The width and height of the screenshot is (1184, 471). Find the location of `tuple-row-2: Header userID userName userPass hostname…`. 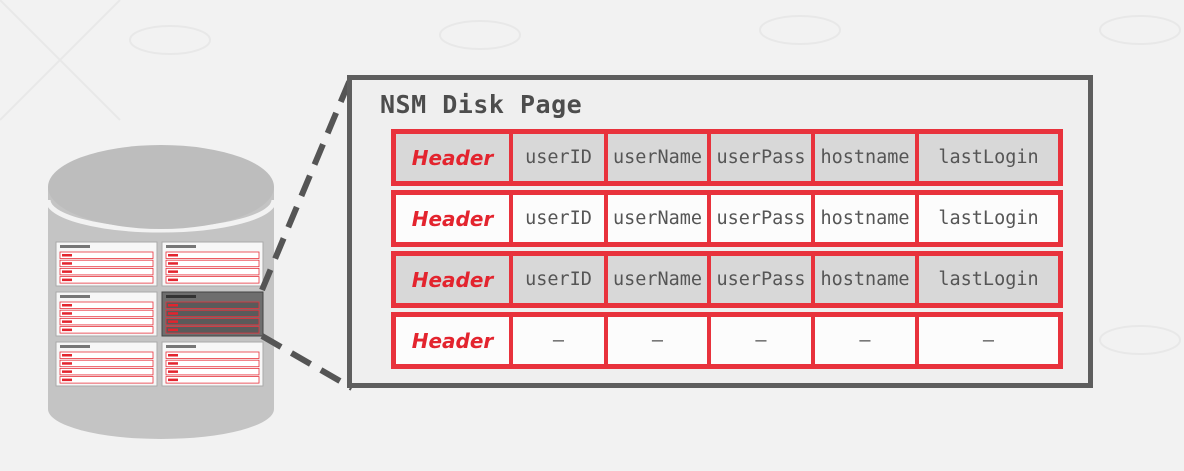

tuple-row-2: Header userID userName userPass hostname… is located at coordinates (727, 218).